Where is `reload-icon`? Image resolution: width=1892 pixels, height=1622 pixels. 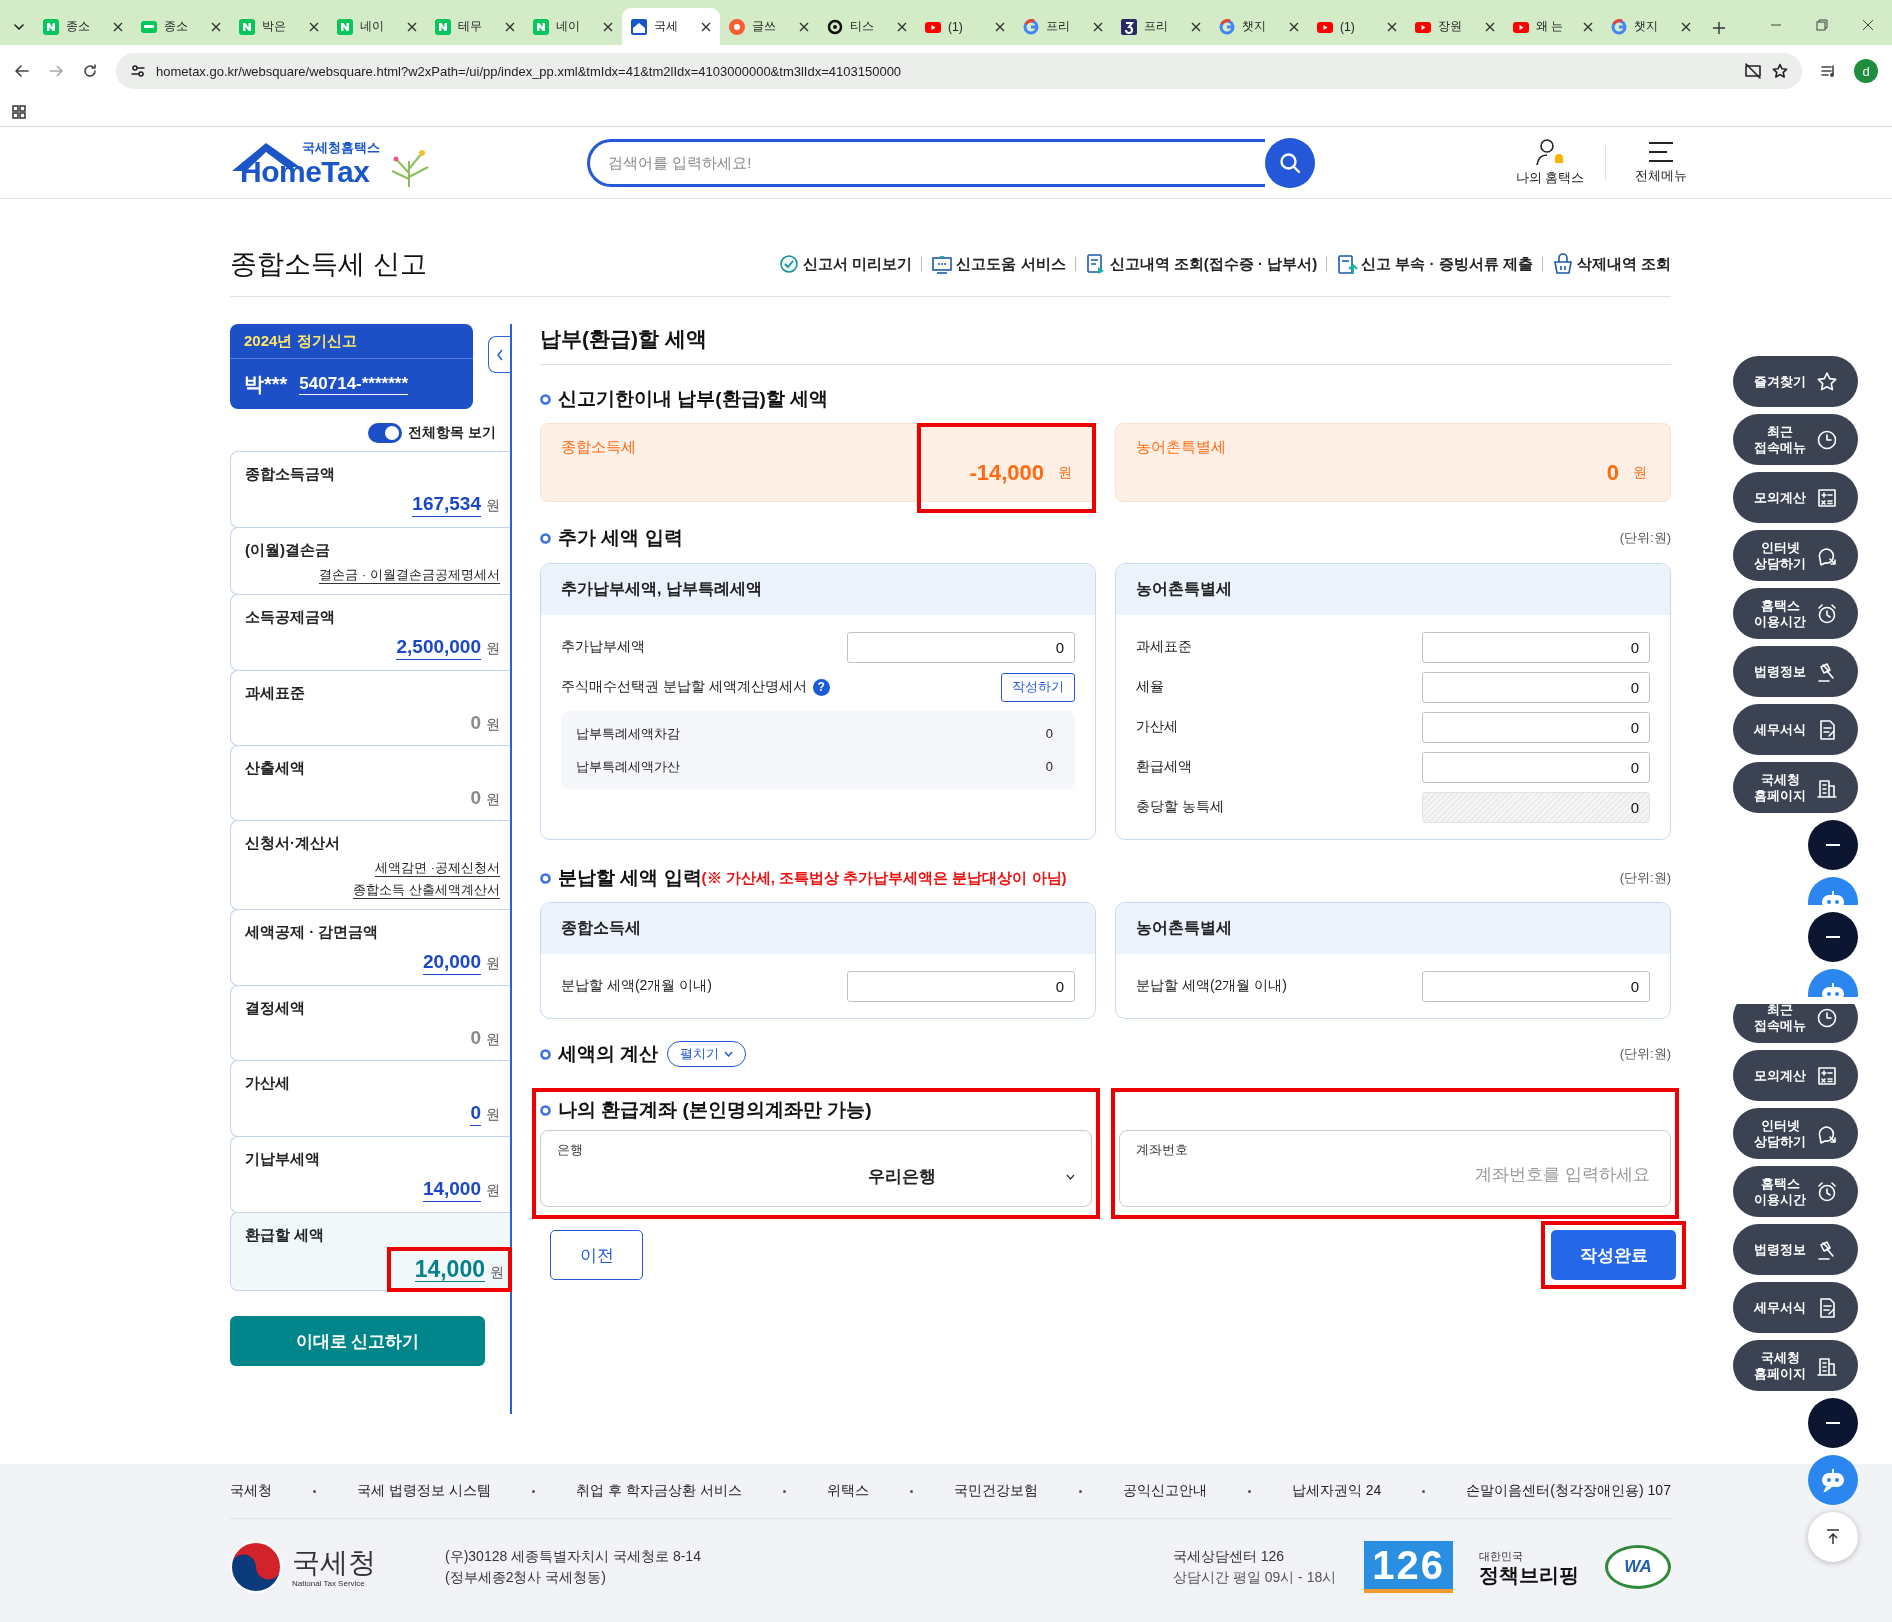 reload-icon is located at coordinates (90, 71).